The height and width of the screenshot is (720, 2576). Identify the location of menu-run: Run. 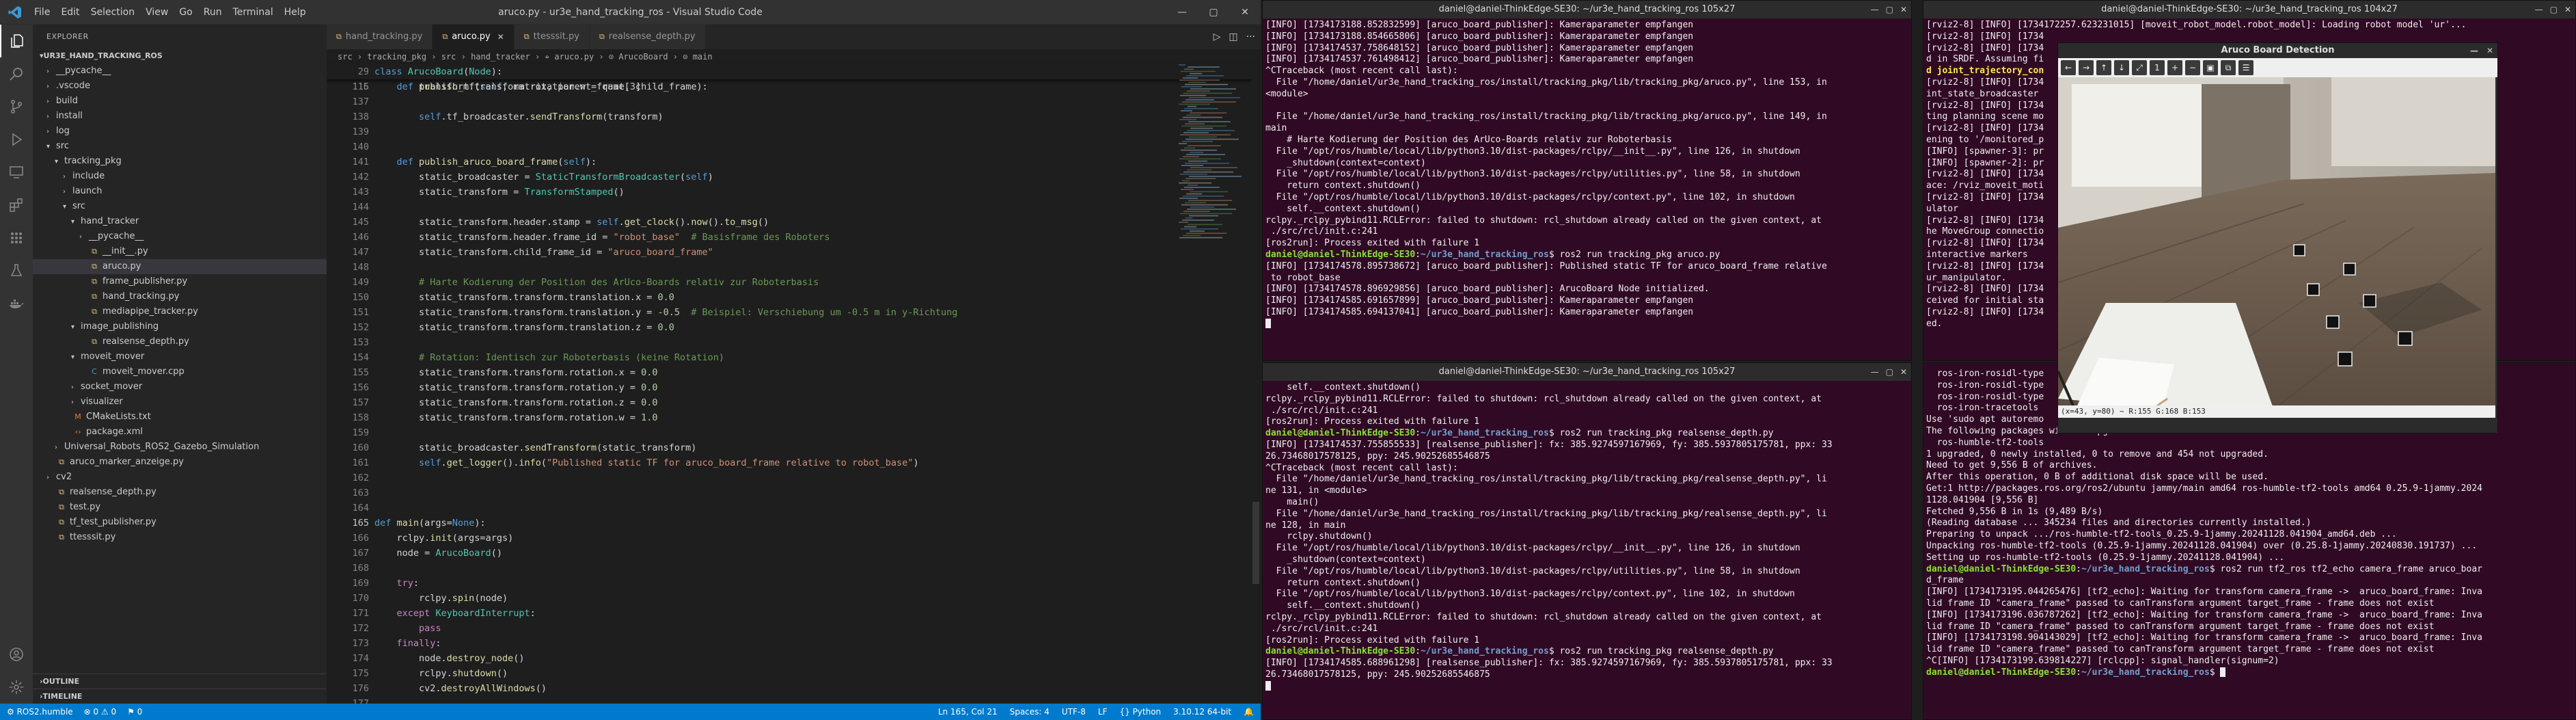
(213, 12).